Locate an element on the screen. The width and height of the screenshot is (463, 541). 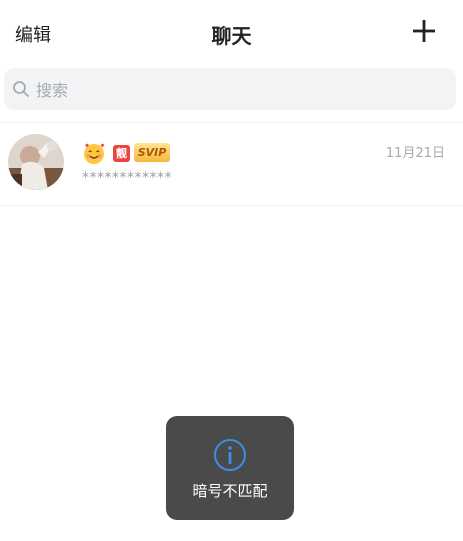
message-date: 11月21日 is located at coordinates (415, 153).